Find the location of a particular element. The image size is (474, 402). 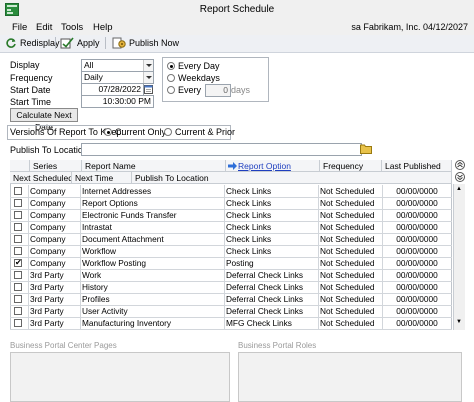

header-series: Series is located at coordinates (56, 166).